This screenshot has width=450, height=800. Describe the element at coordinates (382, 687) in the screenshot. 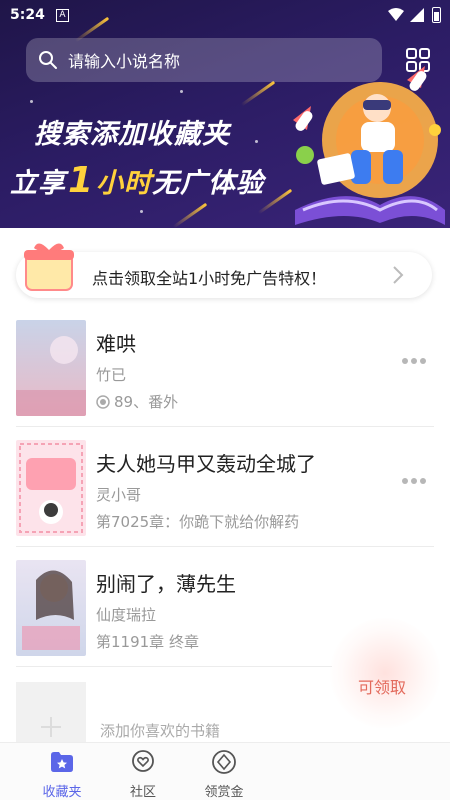

I see `floating-claim-label: 可领取` at that location.